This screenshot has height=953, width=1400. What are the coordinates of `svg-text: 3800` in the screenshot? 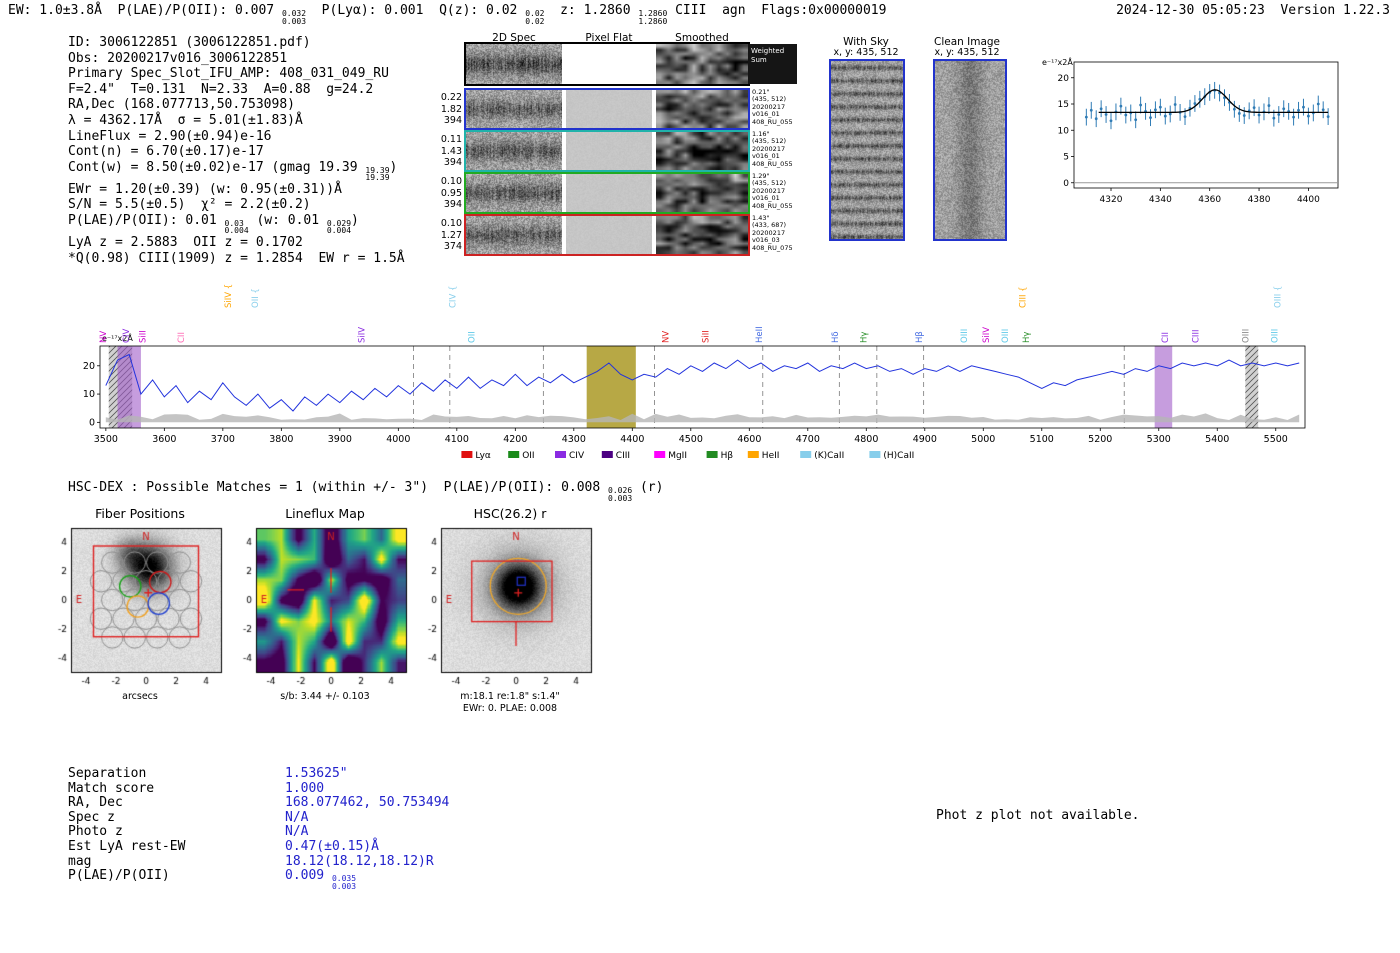 It's located at (281, 439).